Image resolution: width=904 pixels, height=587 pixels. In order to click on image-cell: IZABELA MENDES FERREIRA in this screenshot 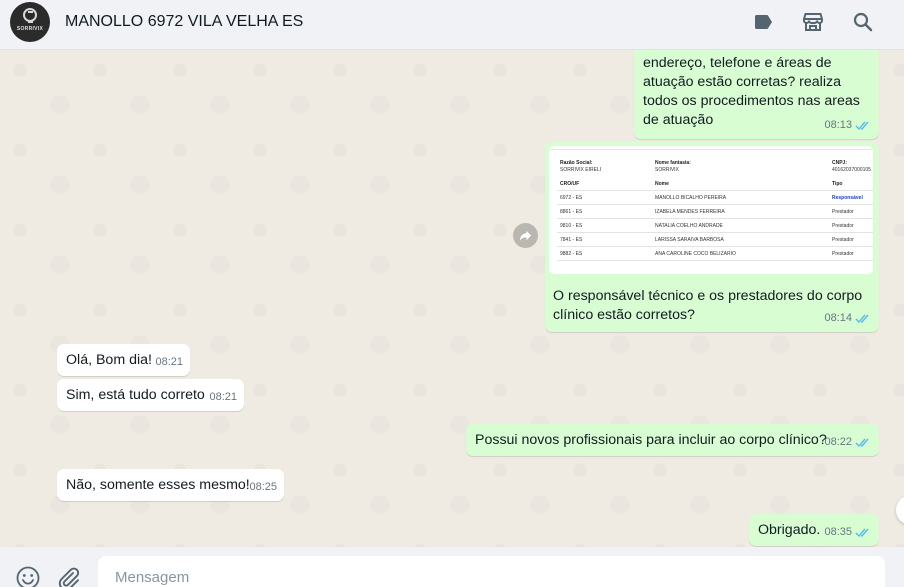, I will do `click(690, 212)`.